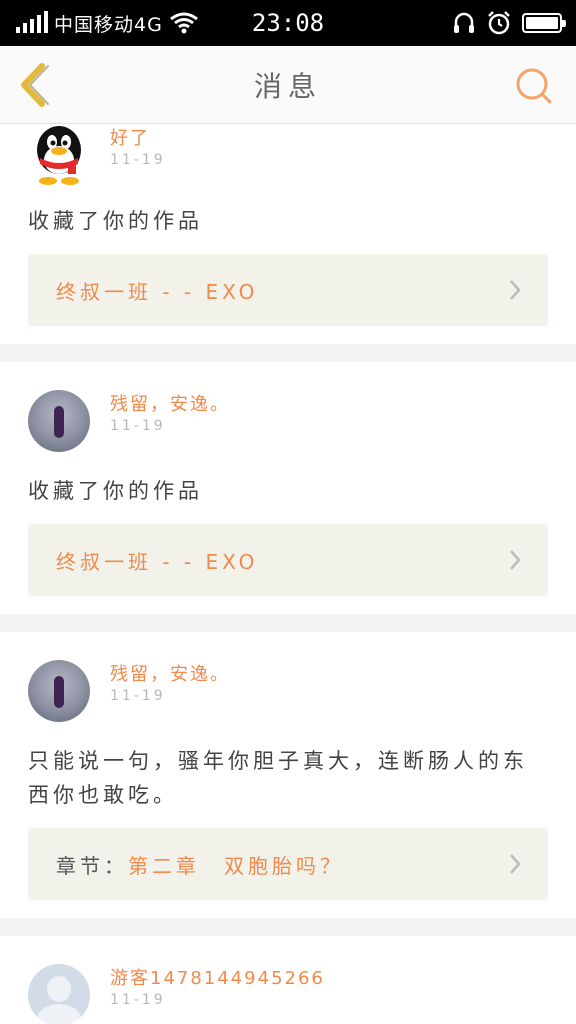  I want to click on username-link: 游客1478144945266, so click(217, 977).